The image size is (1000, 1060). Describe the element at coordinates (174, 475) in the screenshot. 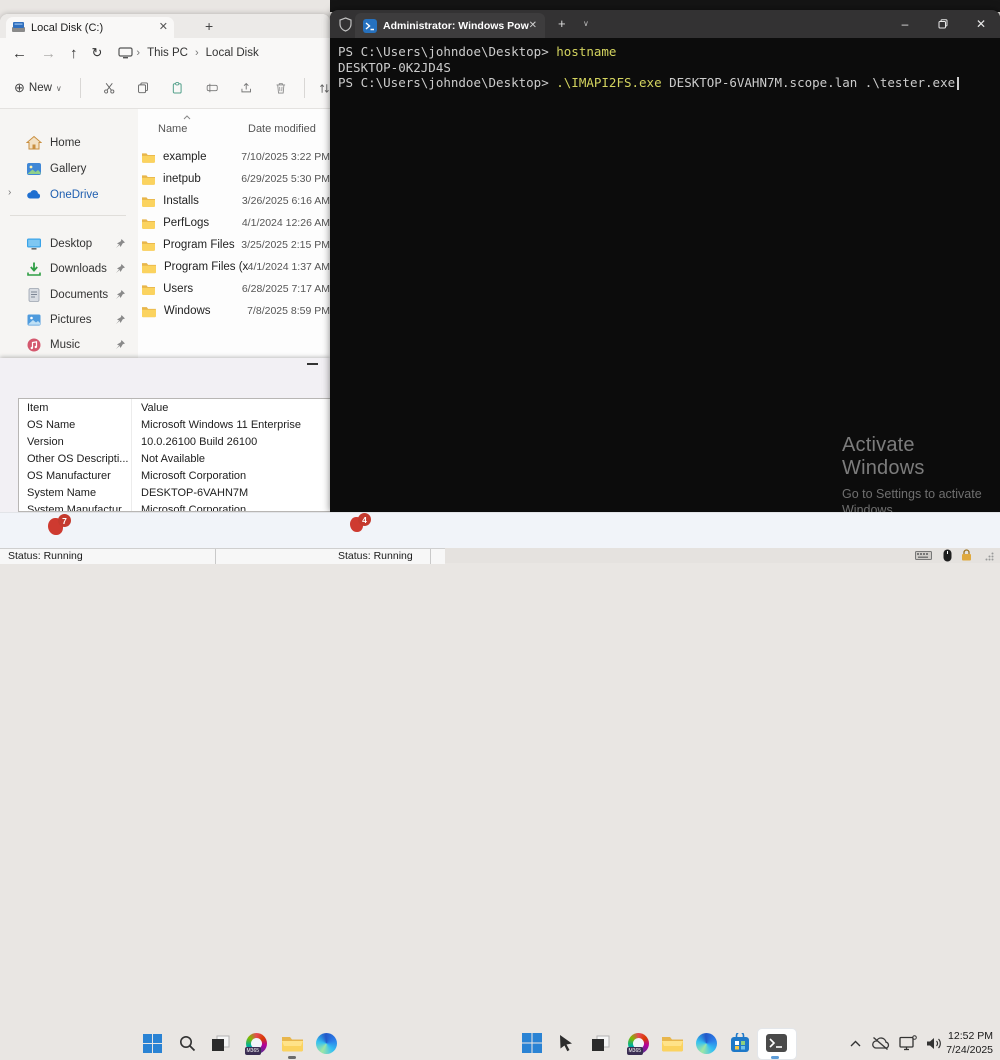

I see `table-row: OS Manufacturer Microsoft Corporation` at that location.